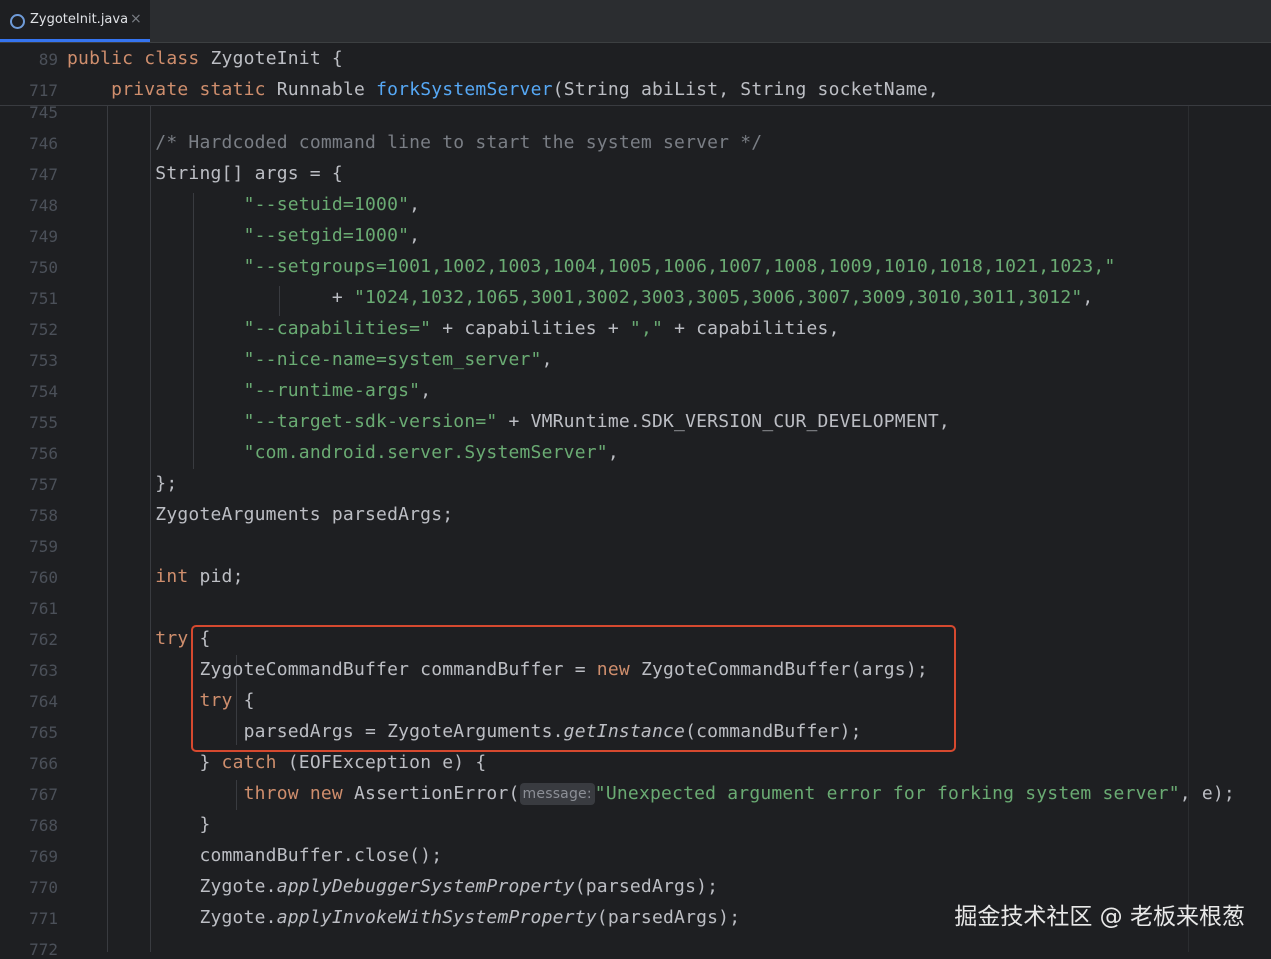 The image size is (1271, 959). What do you see at coordinates (381, 762) in the screenshot?
I see `code-token: (EOFException e) {` at bounding box center [381, 762].